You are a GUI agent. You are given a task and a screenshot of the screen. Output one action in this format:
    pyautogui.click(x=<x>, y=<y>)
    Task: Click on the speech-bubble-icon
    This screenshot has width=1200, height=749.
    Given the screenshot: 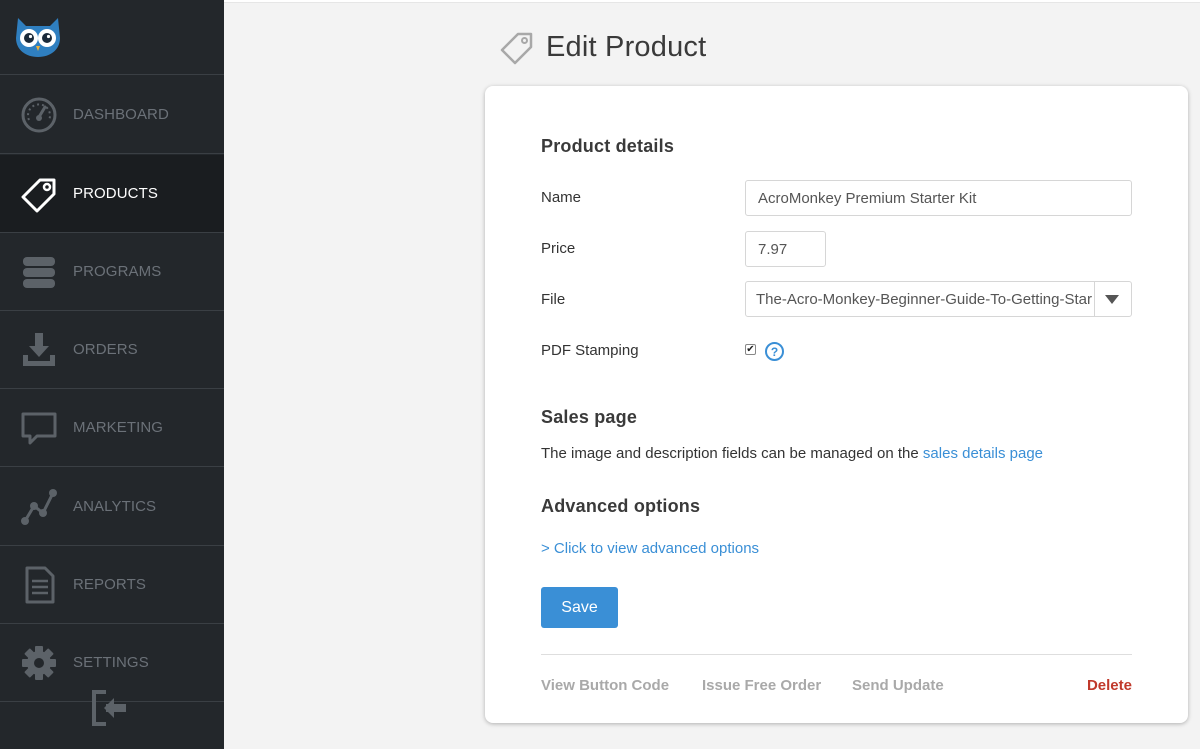 What is the action you would take?
    pyautogui.click(x=39, y=428)
    